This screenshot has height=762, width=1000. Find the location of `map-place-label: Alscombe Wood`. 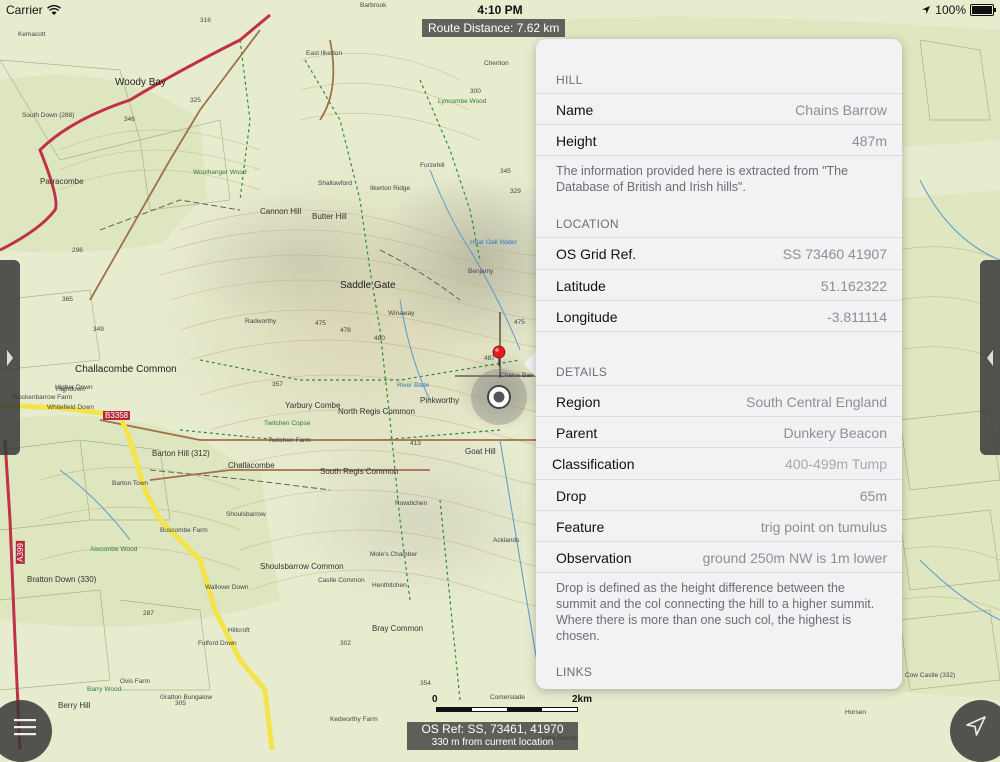

map-place-label: Alscombe Wood is located at coordinates (114, 549).